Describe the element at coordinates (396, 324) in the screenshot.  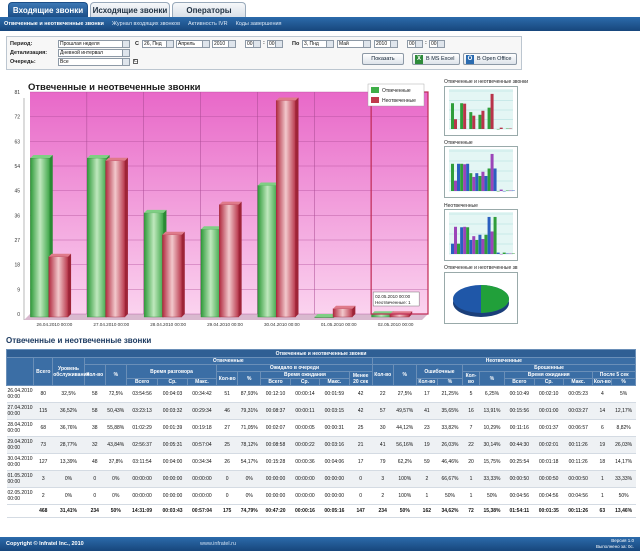
I see `x-tick-label: 02.05.2010 00:00` at that location.